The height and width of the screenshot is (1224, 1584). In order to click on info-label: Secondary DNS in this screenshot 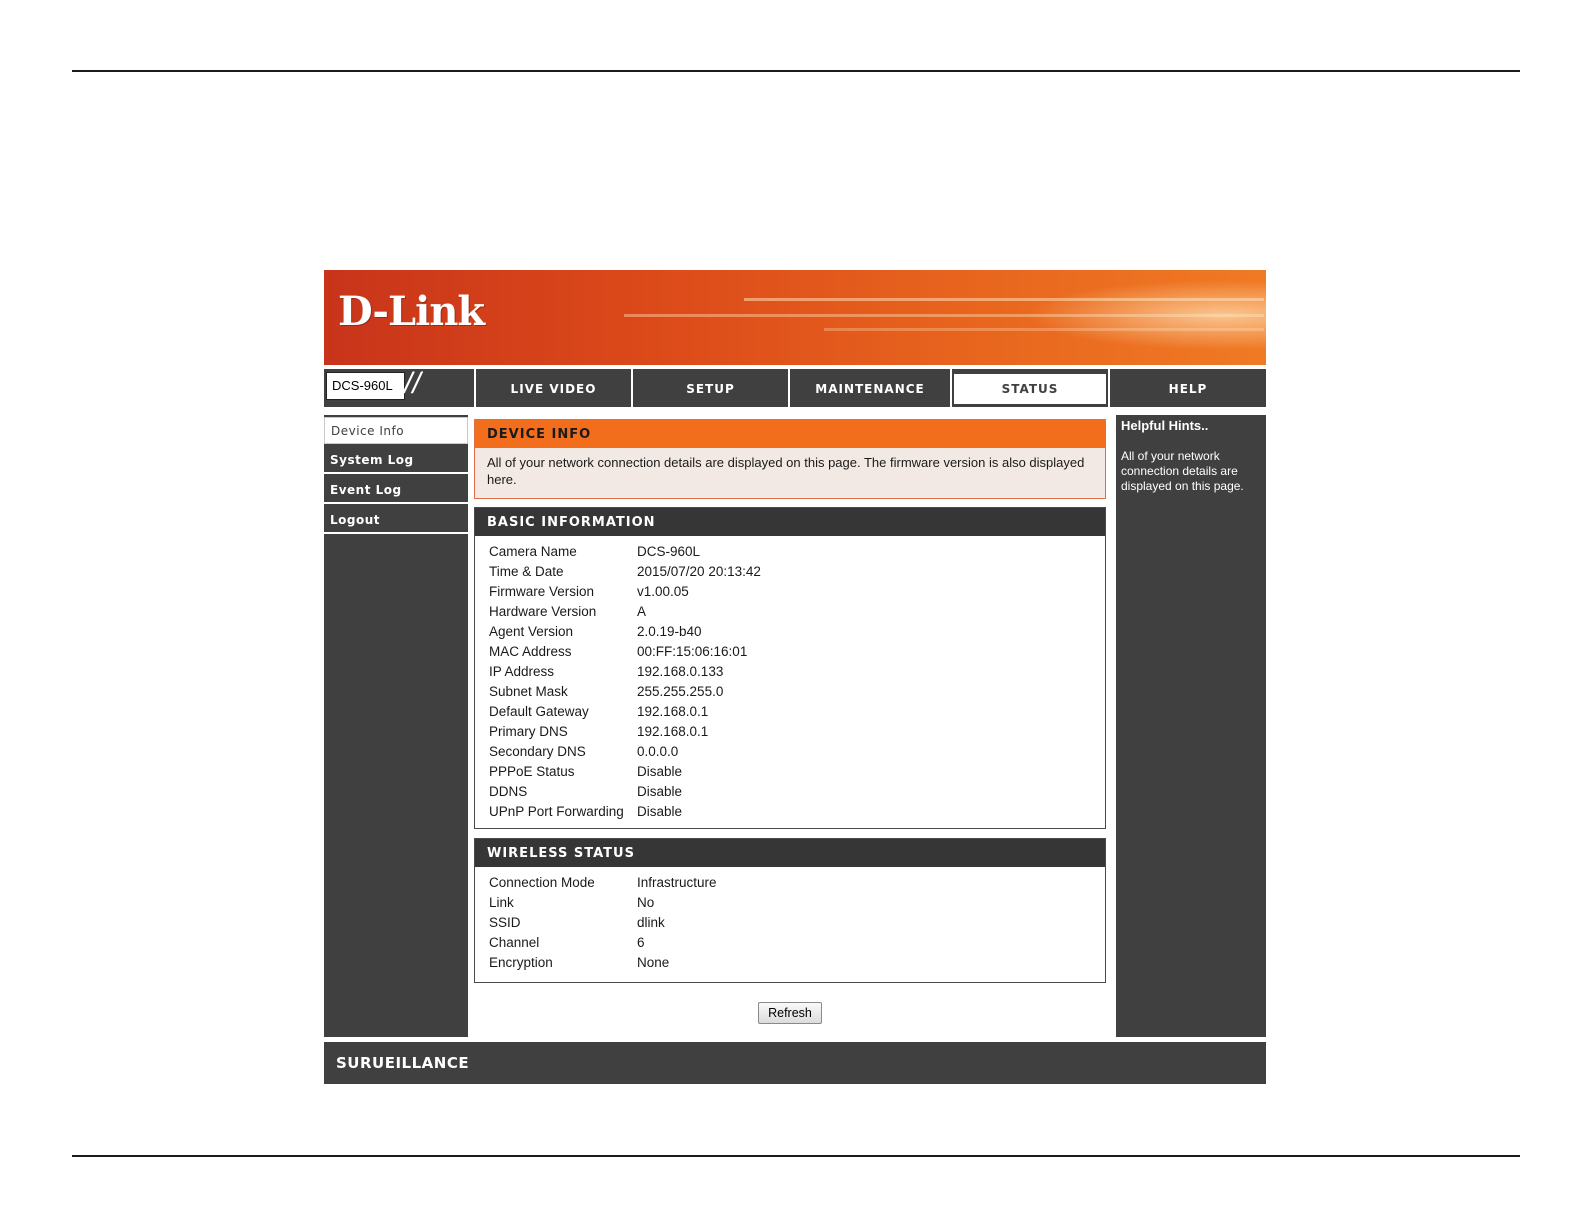, I will do `click(537, 751)`.